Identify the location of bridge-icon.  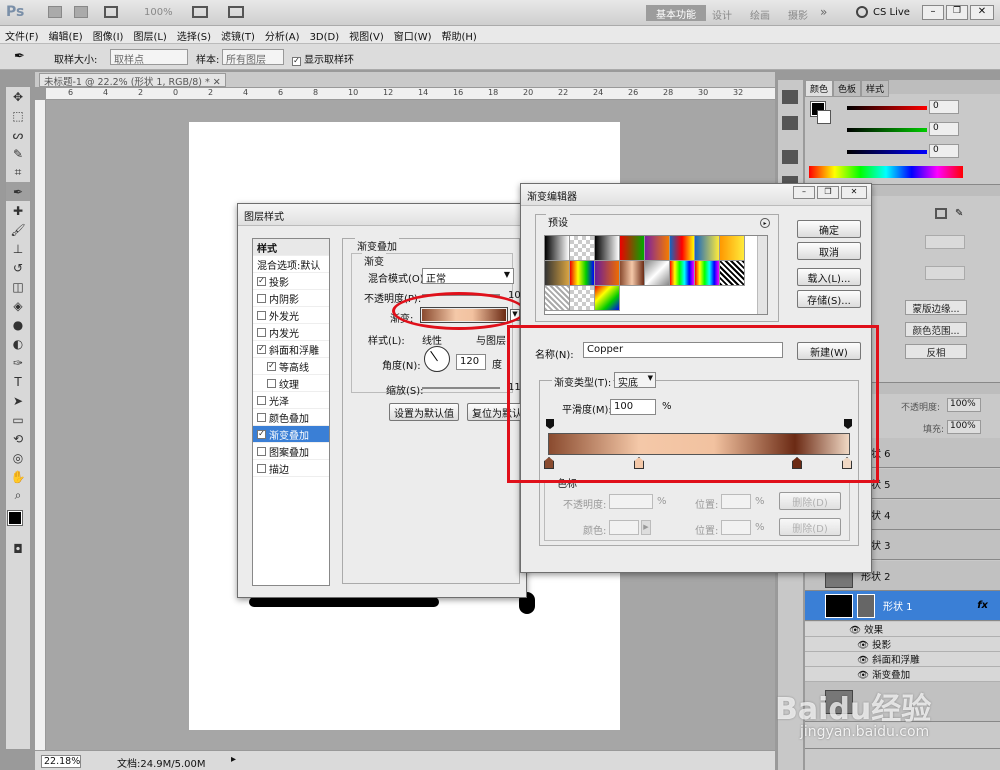
(55, 12).